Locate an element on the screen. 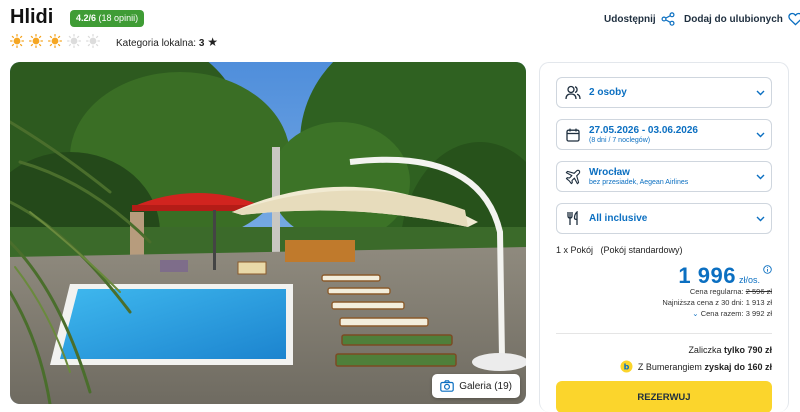 The height and width of the screenshot is (412, 800). lowest-price-30-days: Najniższa cena z 30 dni: 1 913 zł is located at coordinates (717, 302).